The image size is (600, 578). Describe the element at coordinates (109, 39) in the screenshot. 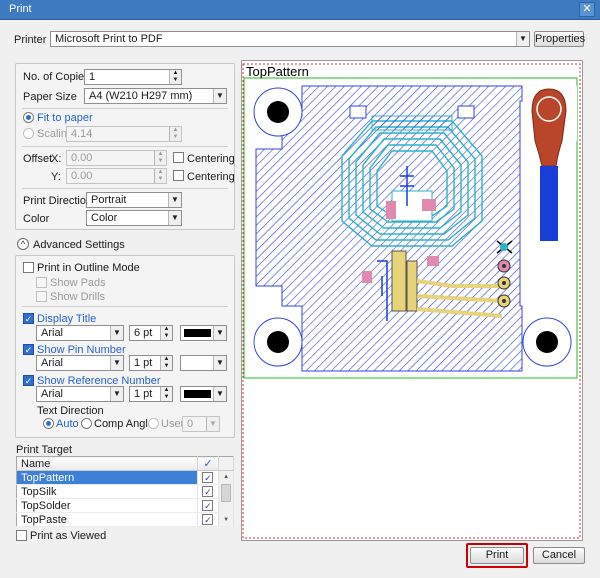

I see `printer-value: Microsoft Print to PDF` at that location.